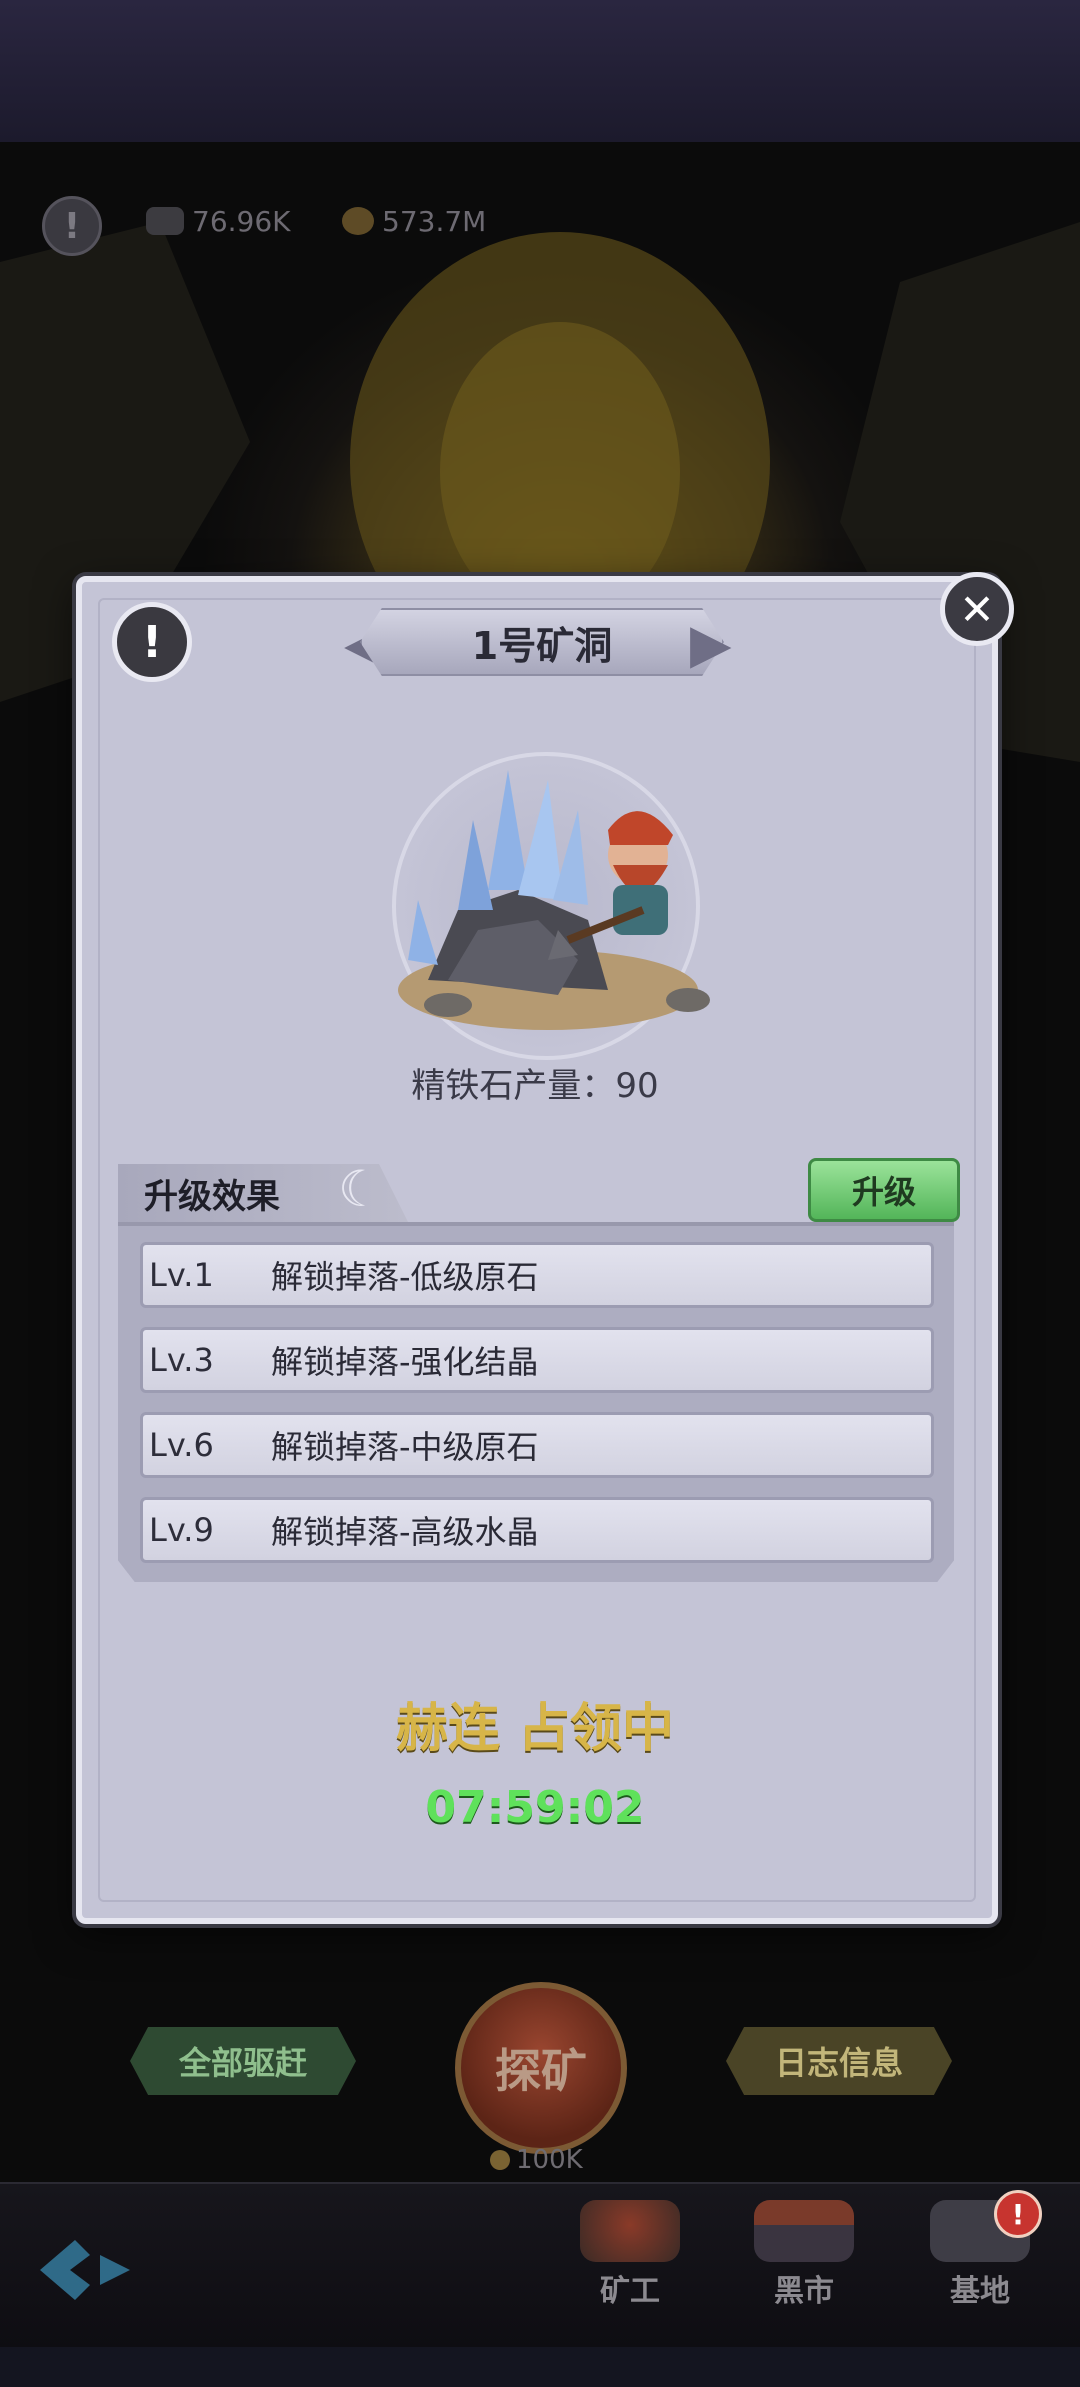 This screenshot has height=2387, width=1080. Describe the element at coordinates (980, 2250) in the screenshot. I see `nav-base: 基地 !` at that location.